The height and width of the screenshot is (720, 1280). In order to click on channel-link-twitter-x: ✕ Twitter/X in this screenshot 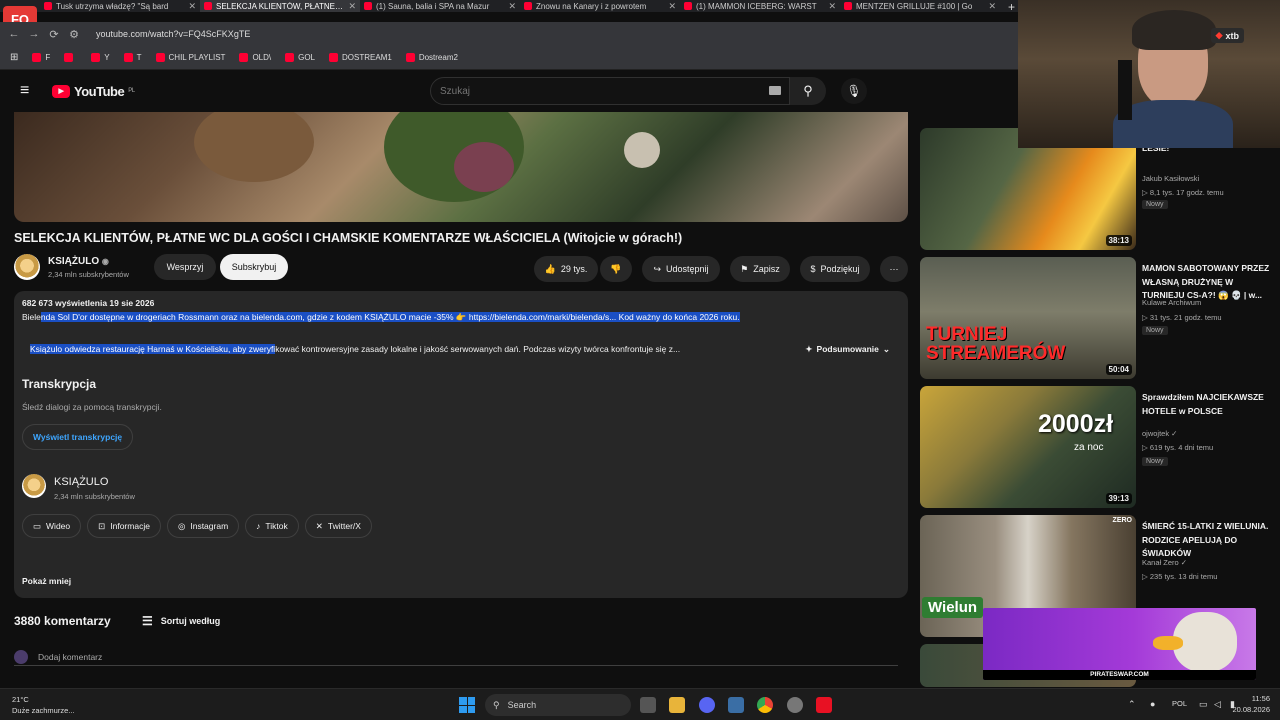, I will do `click(338, 526)`.